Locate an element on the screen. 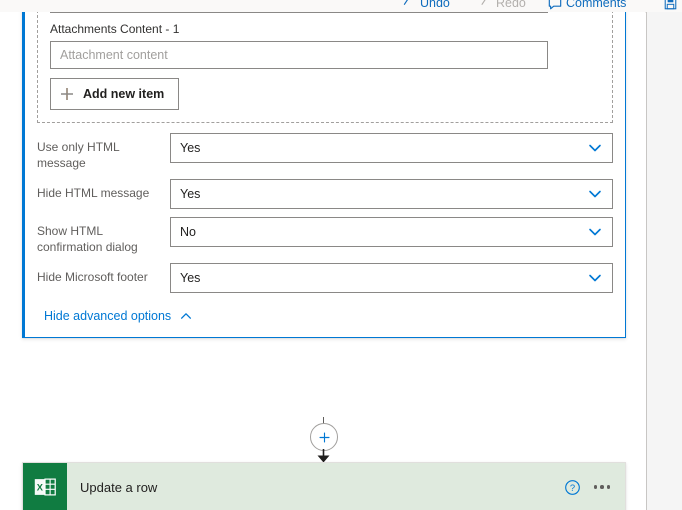  redo-button: Redo is located at coordinates (502, 6).